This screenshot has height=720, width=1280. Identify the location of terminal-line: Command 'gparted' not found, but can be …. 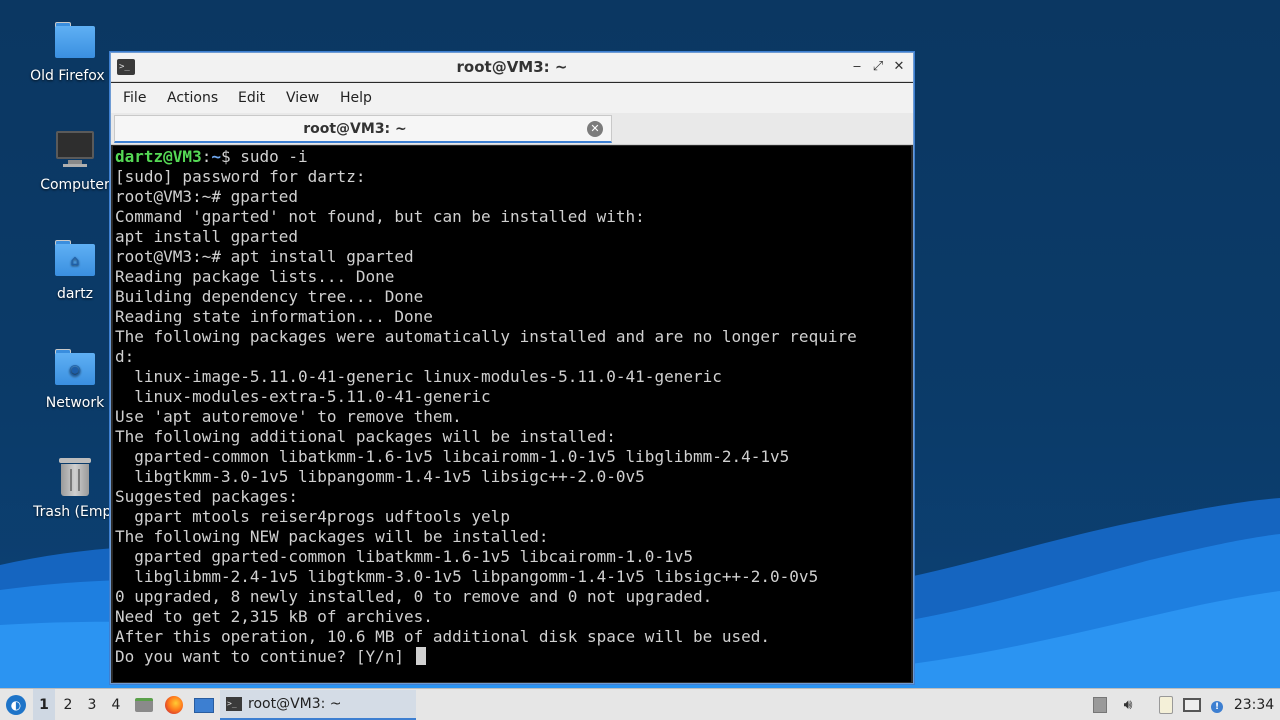
(380, 216).